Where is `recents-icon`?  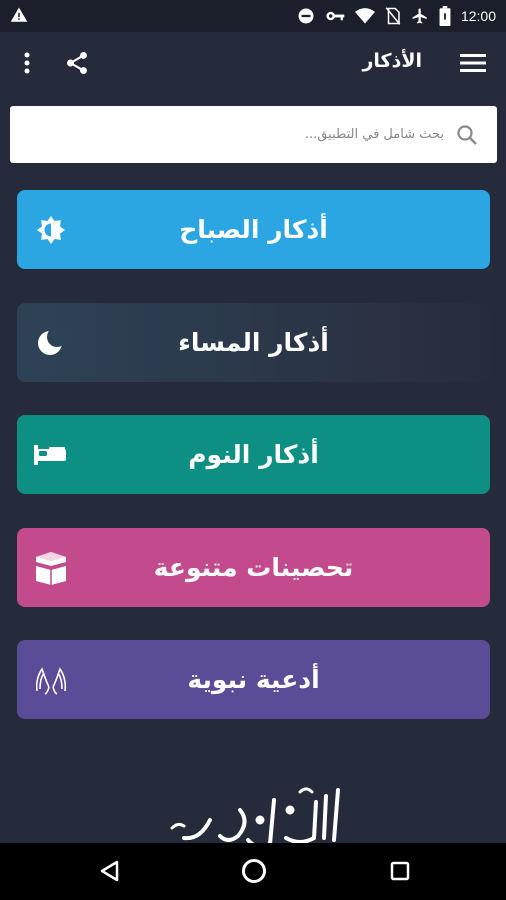
recents-icon is located at coordinates (400, 871).